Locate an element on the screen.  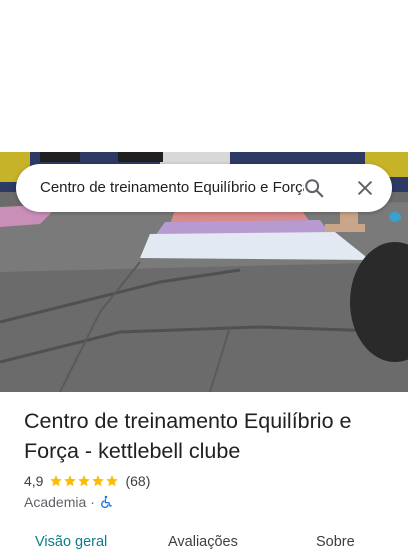
rating-stars is located at coordinates (84, 481).